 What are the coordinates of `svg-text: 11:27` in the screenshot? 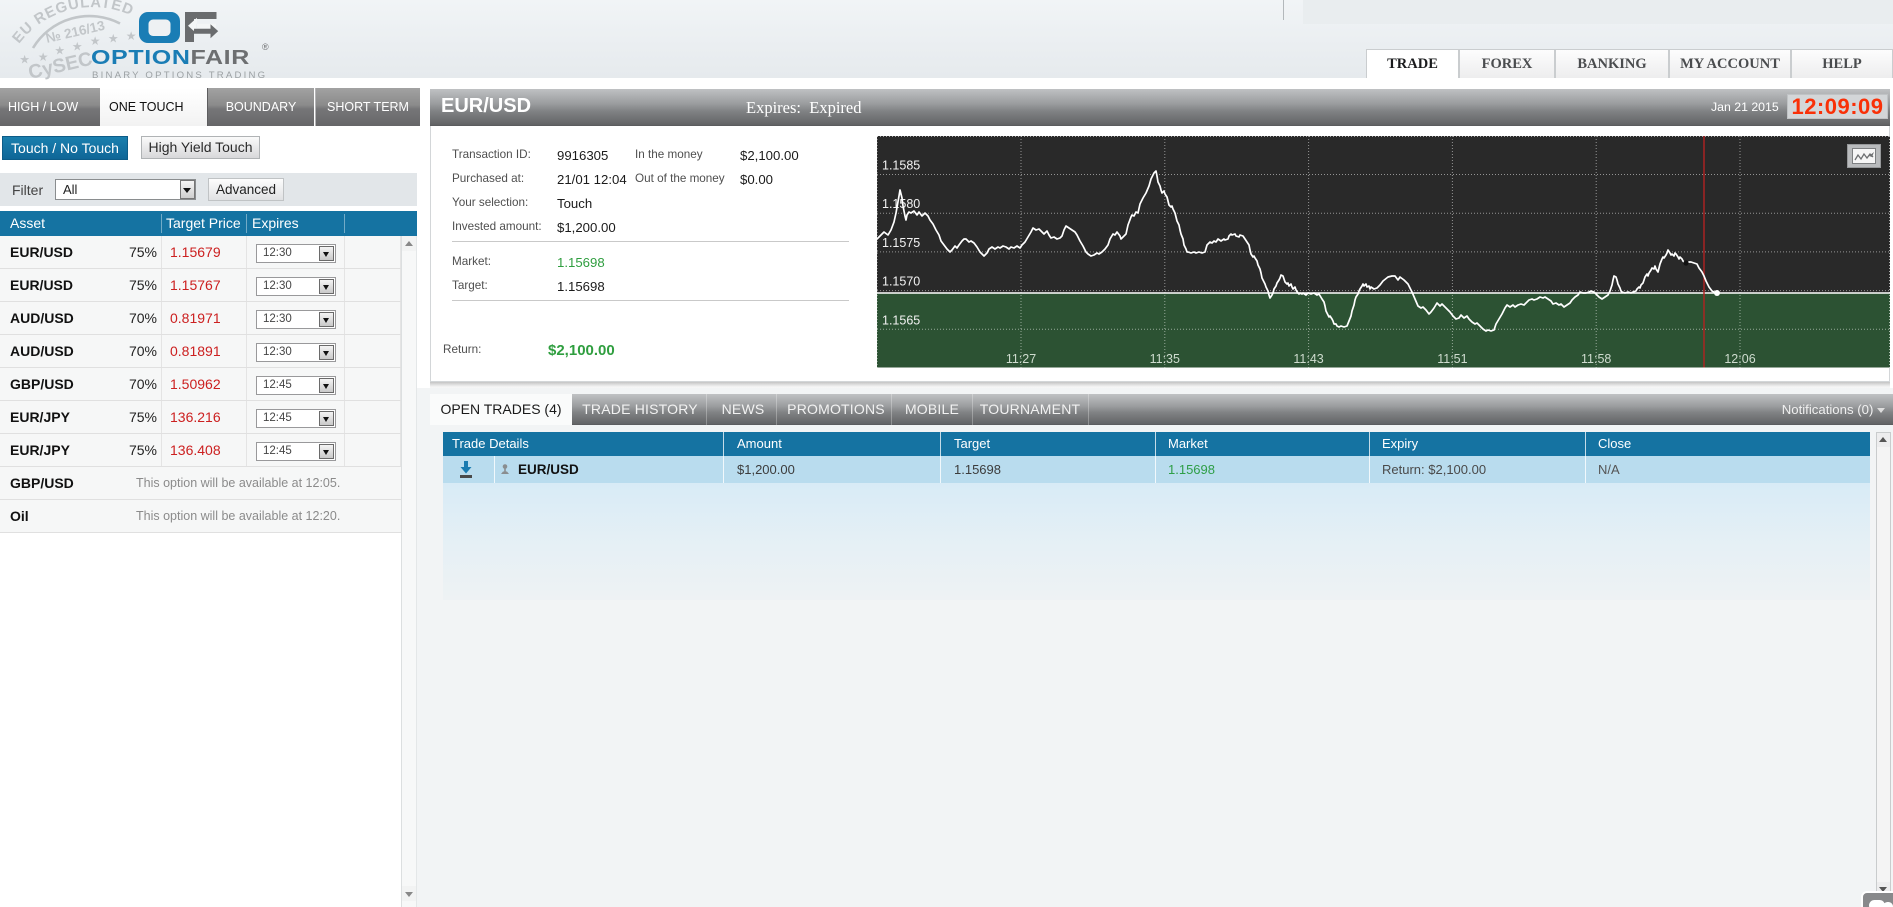 It's located at (1021, 359).